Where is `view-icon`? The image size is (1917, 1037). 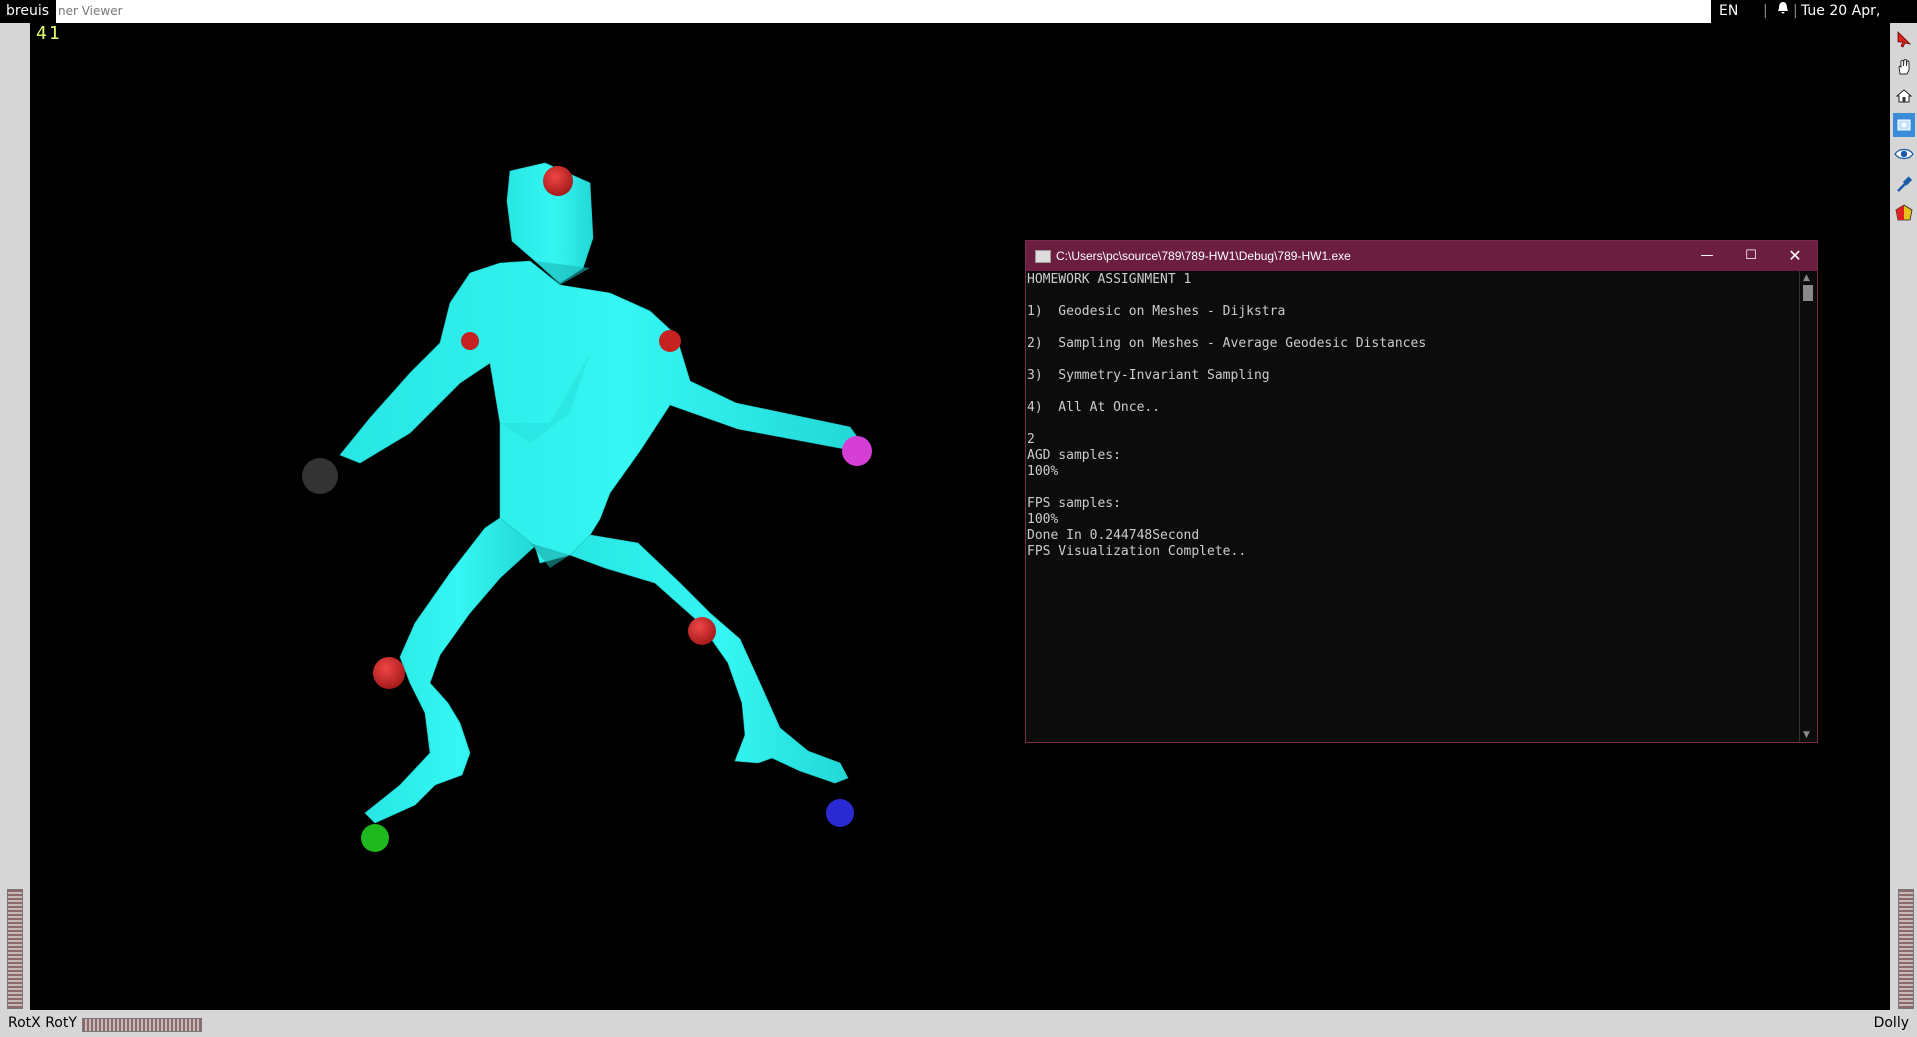
view-icon is located at coordinates (1904, 125).